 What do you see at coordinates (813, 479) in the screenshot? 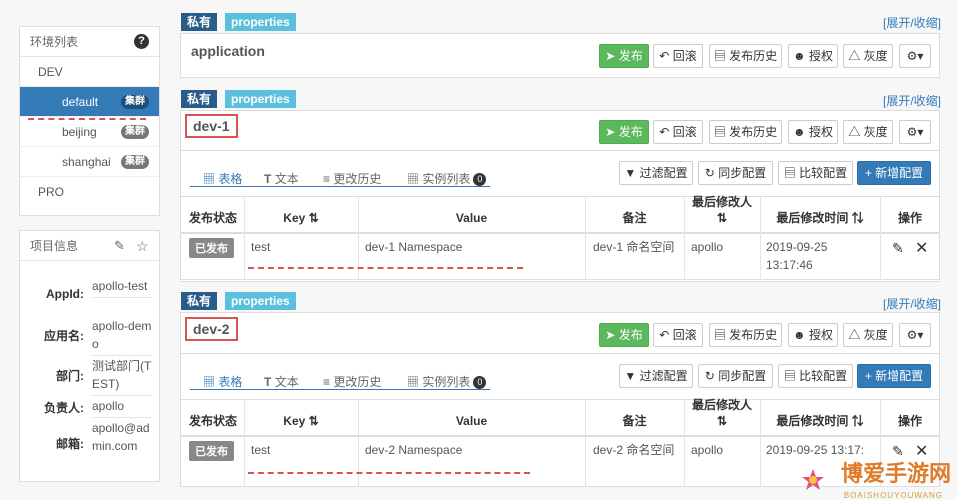
I see `watermark-logo-icon` at bounding box center [813, 479].